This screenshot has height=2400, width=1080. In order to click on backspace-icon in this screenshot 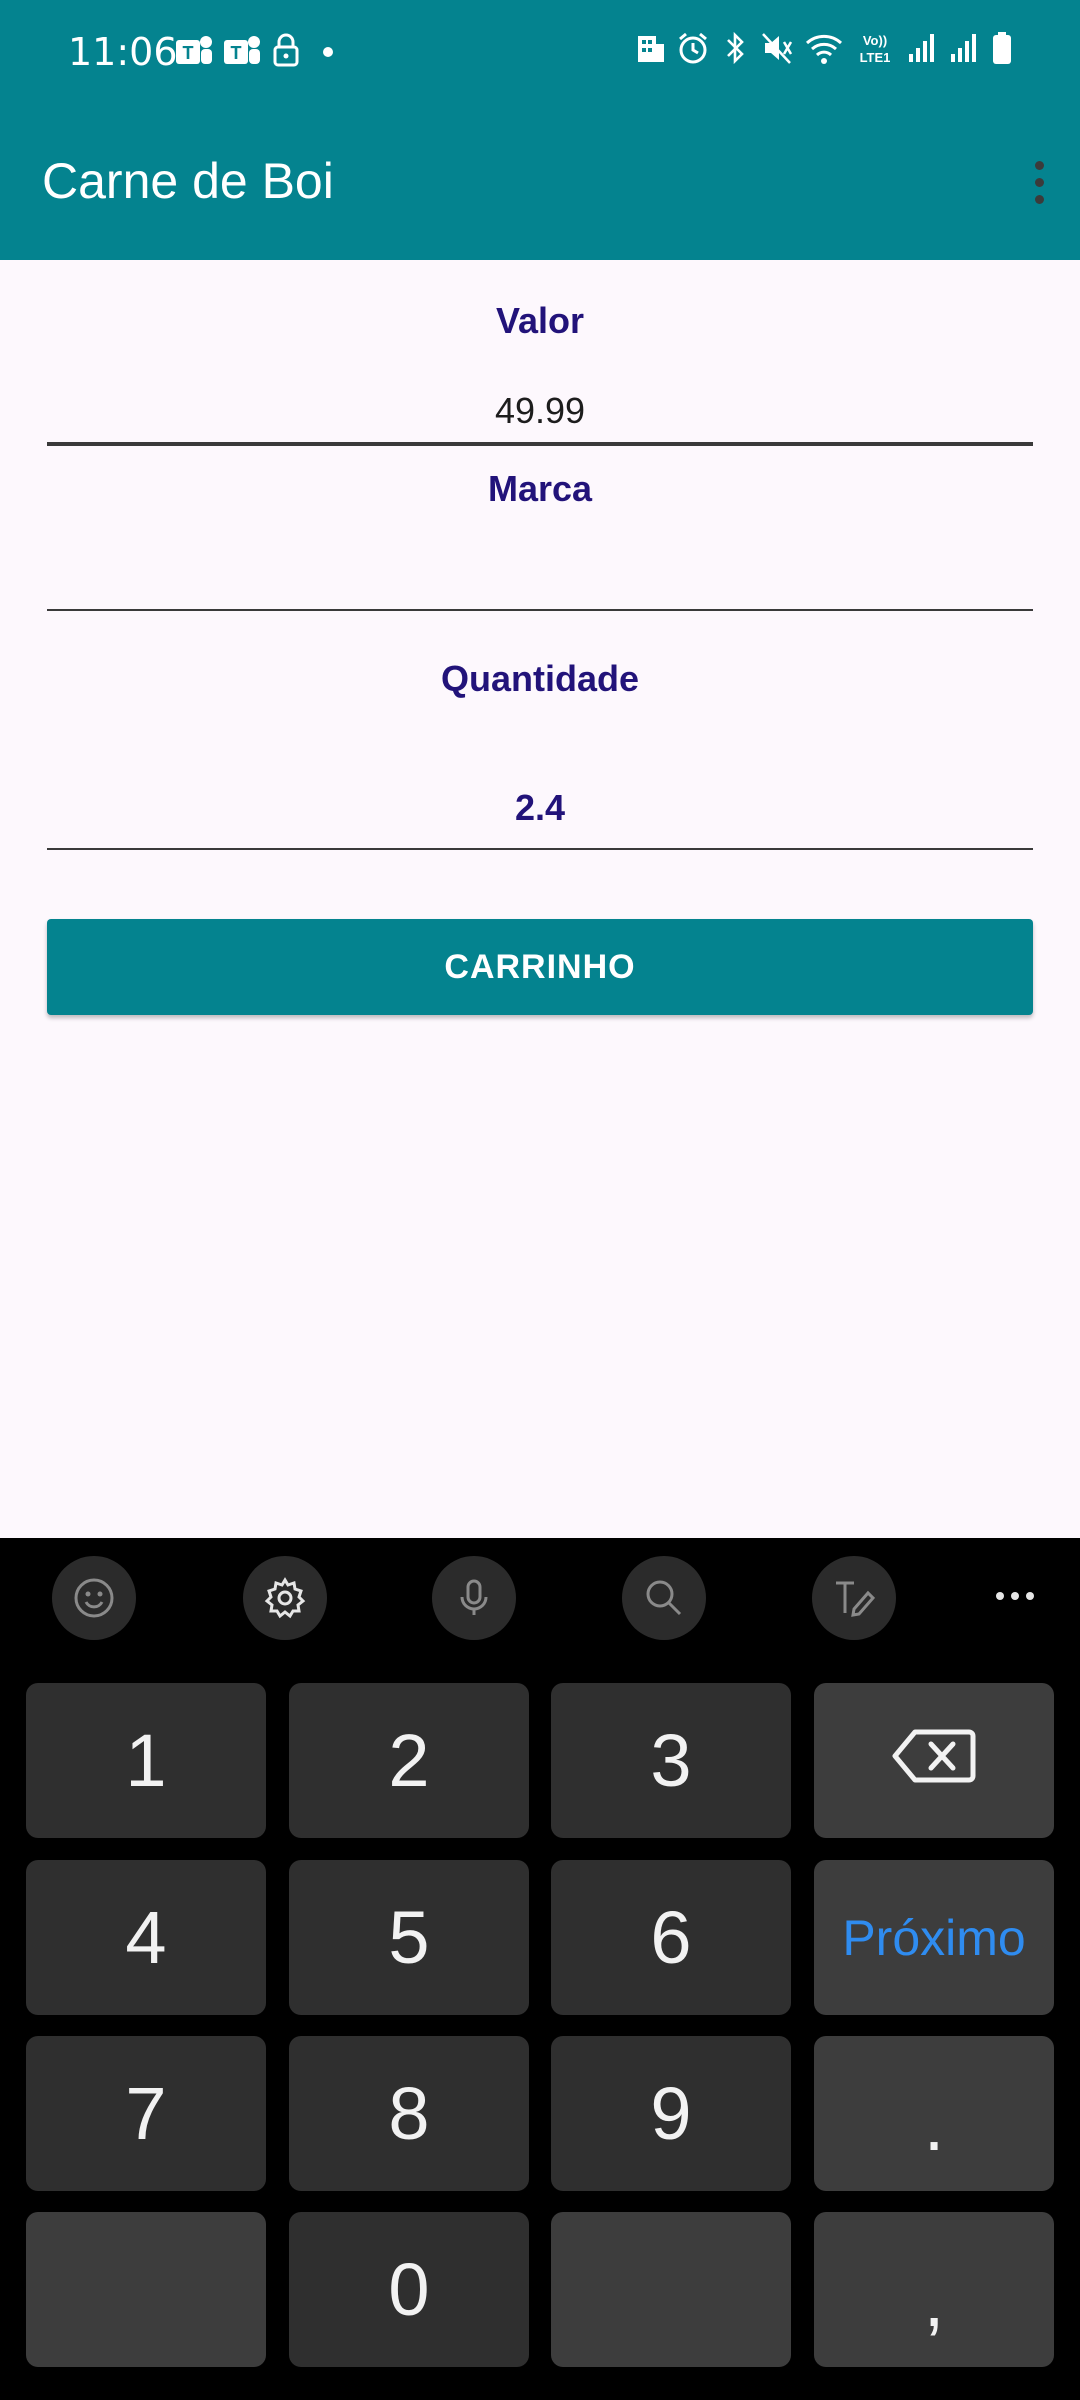, I will do `click(934, 1760)`.